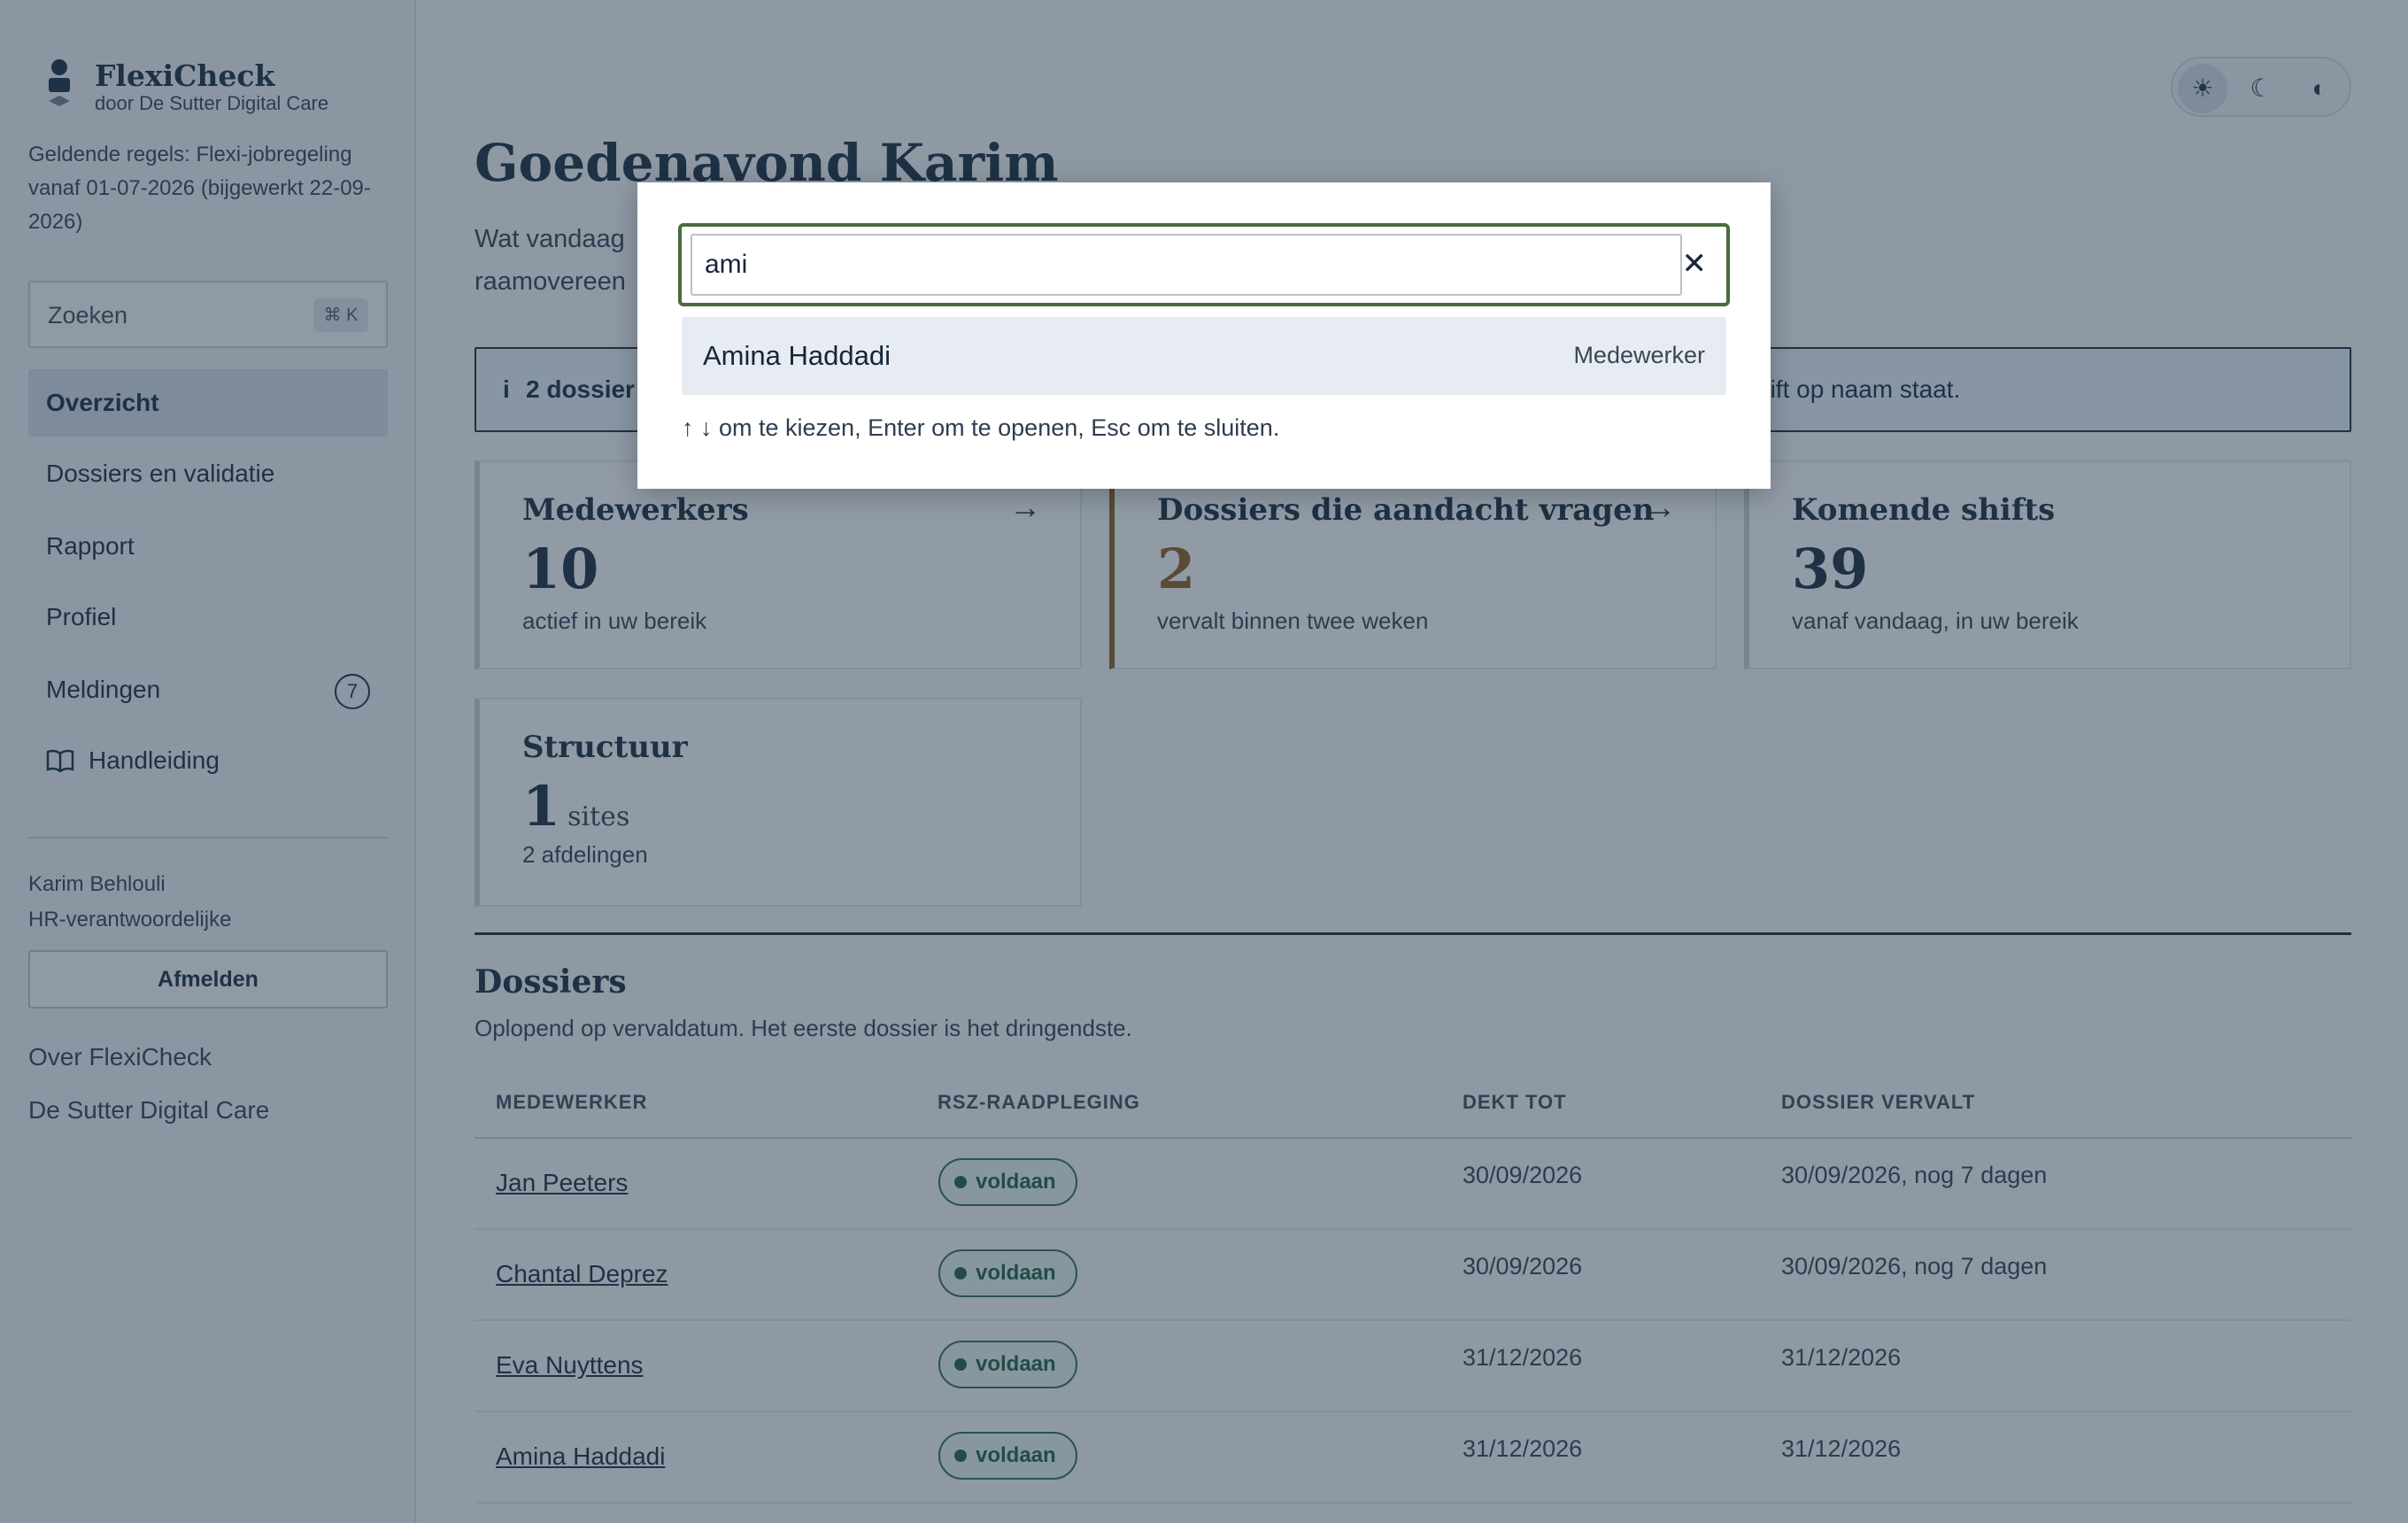  I want to click on command-search-wrapper: ✕, so click(1204, 264).